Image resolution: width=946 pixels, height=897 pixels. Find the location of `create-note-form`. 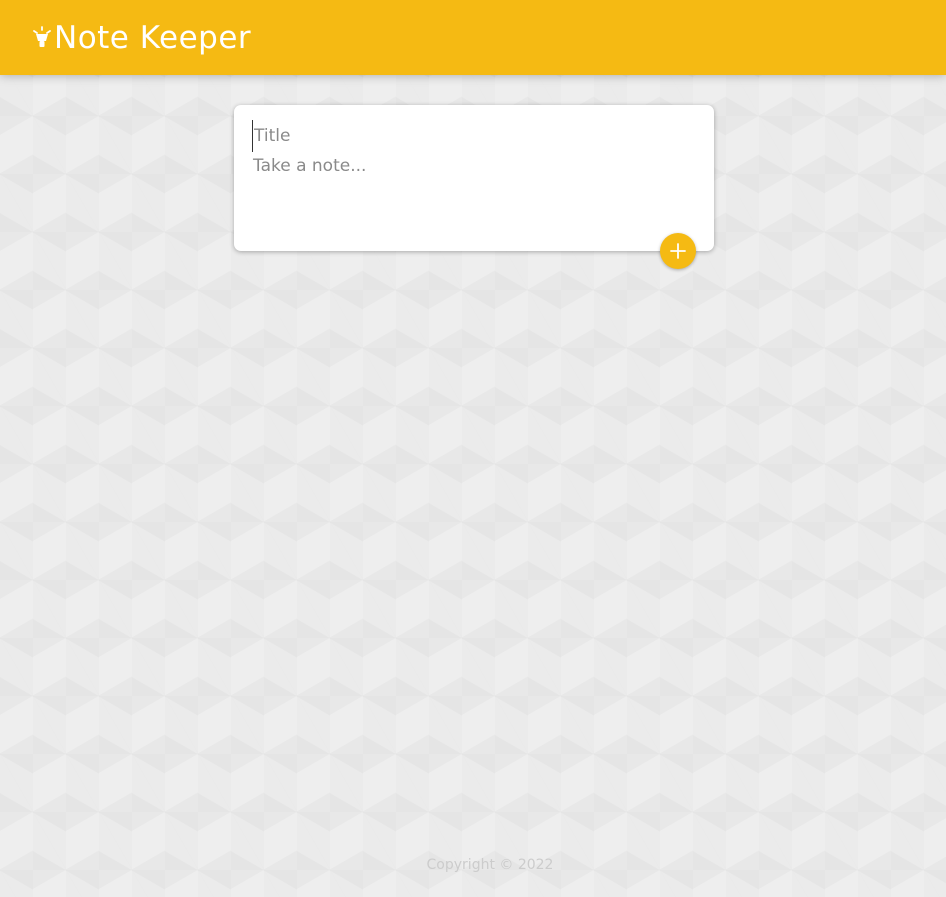

create-note-form is located at coordinates (474, 178).